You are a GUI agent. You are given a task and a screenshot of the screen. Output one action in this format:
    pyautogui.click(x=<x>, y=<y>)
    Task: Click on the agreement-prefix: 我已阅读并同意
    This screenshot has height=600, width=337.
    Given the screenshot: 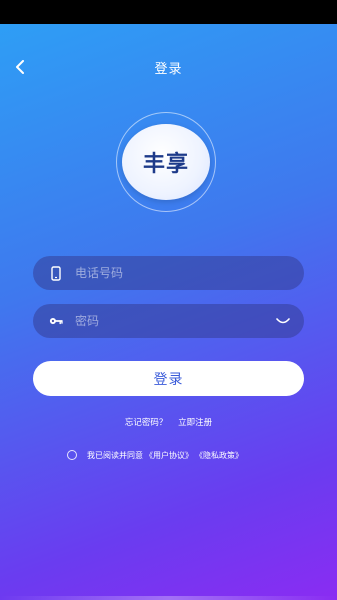 What is the action you would take?
    pyautogui.click(x=115, y=455)
    